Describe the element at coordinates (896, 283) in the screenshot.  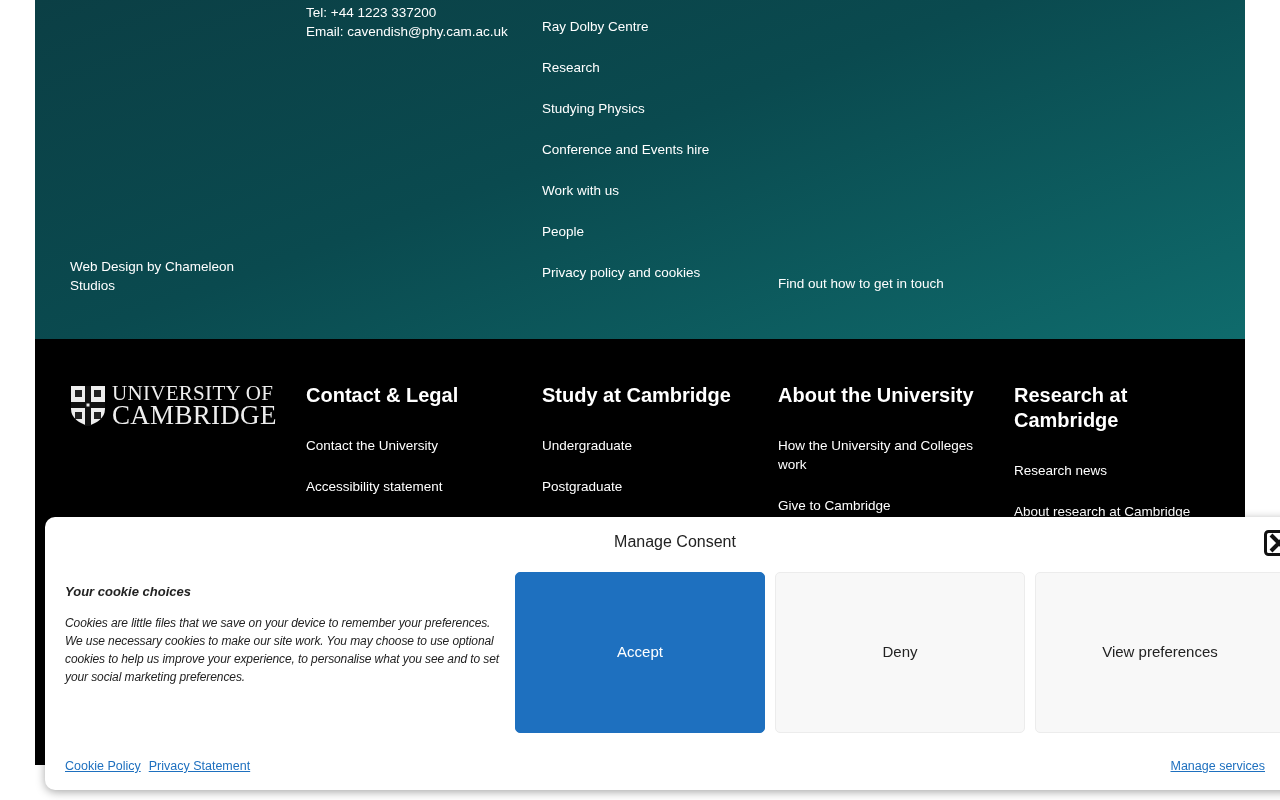
I see `contact-link: Find out how to get in touch` at that location.